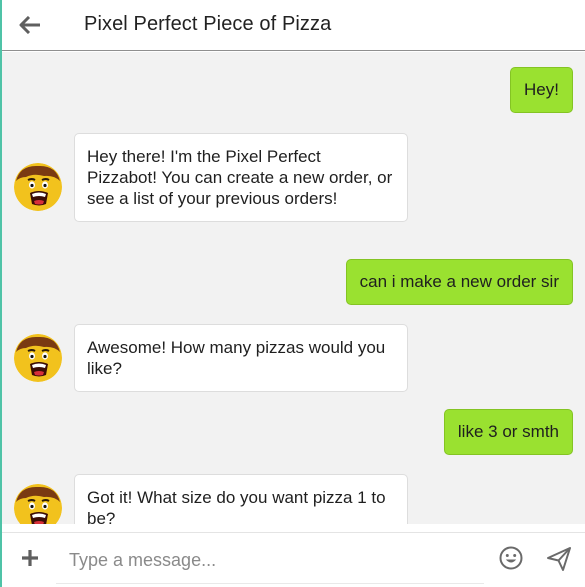  I want to click on send-button, so click(559, 559).